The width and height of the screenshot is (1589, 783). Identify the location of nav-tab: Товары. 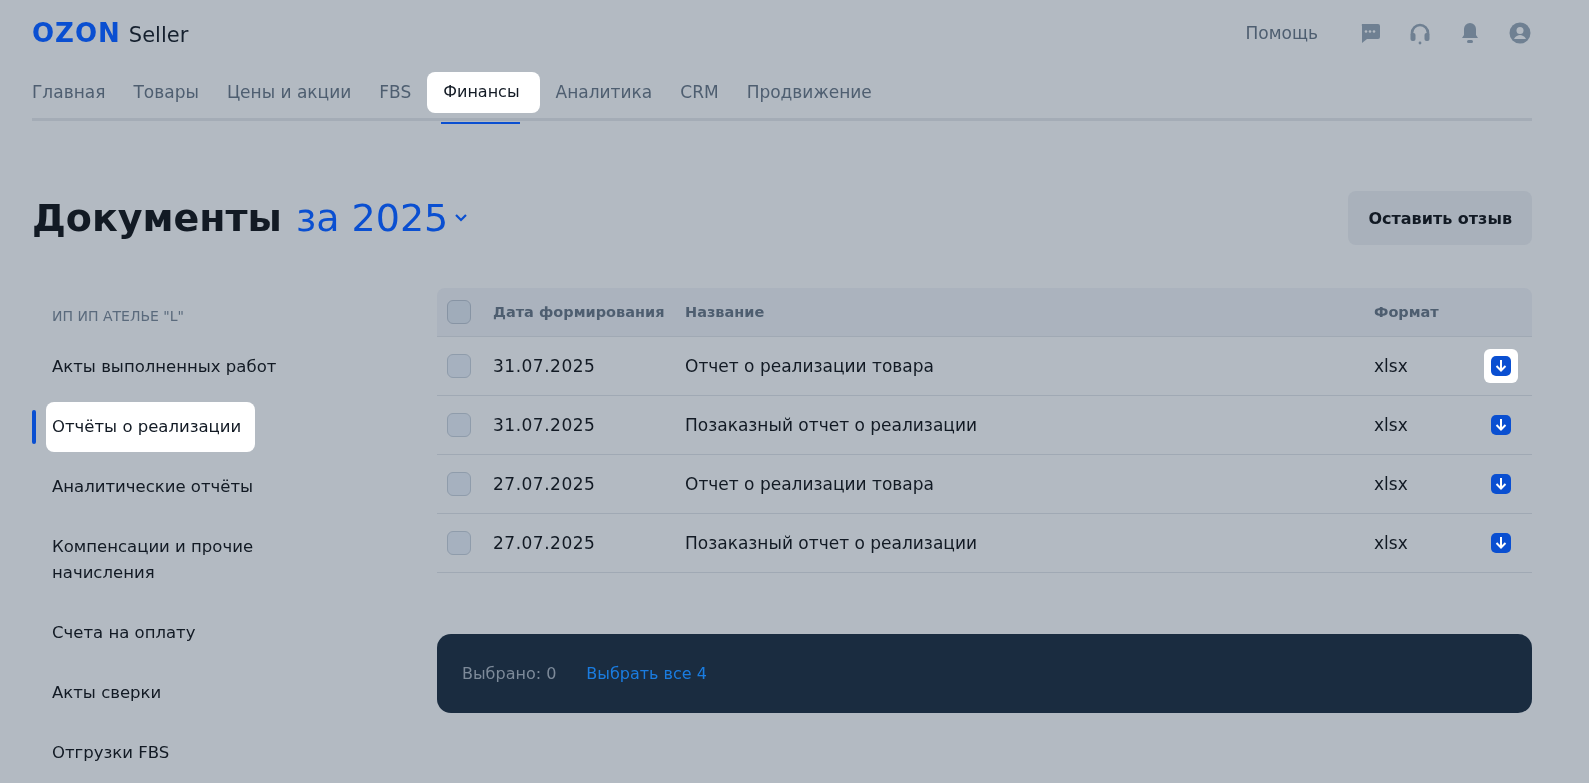
(166, 93).